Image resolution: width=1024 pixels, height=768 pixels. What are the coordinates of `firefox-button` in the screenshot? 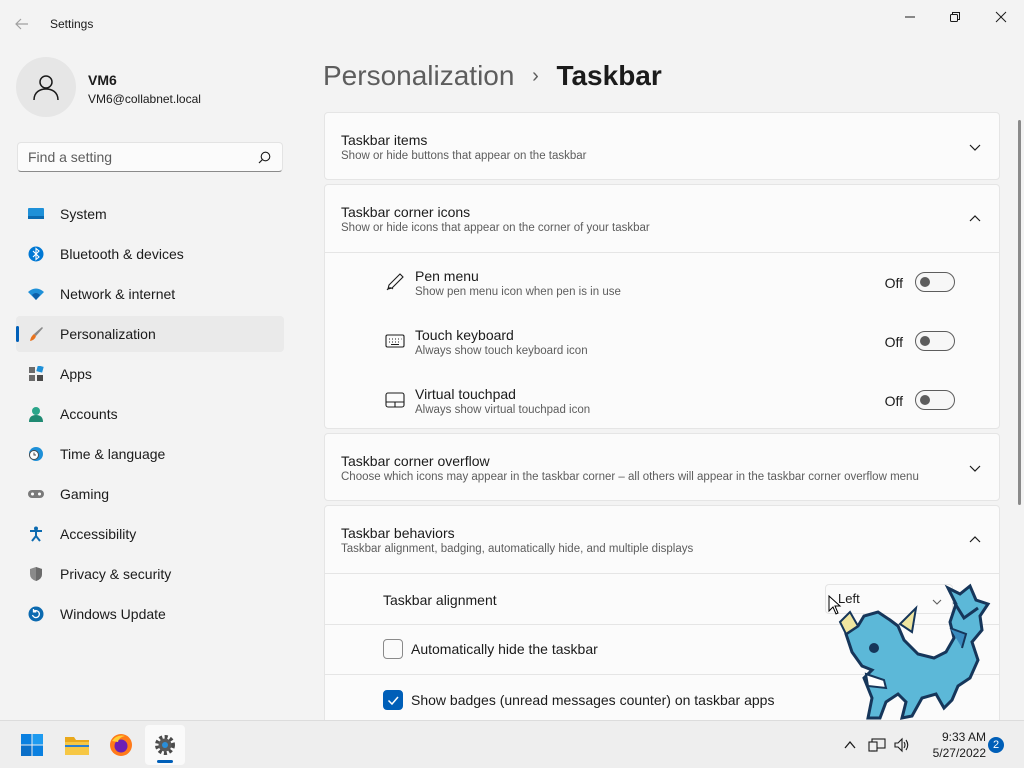 It's located at (121, 745).